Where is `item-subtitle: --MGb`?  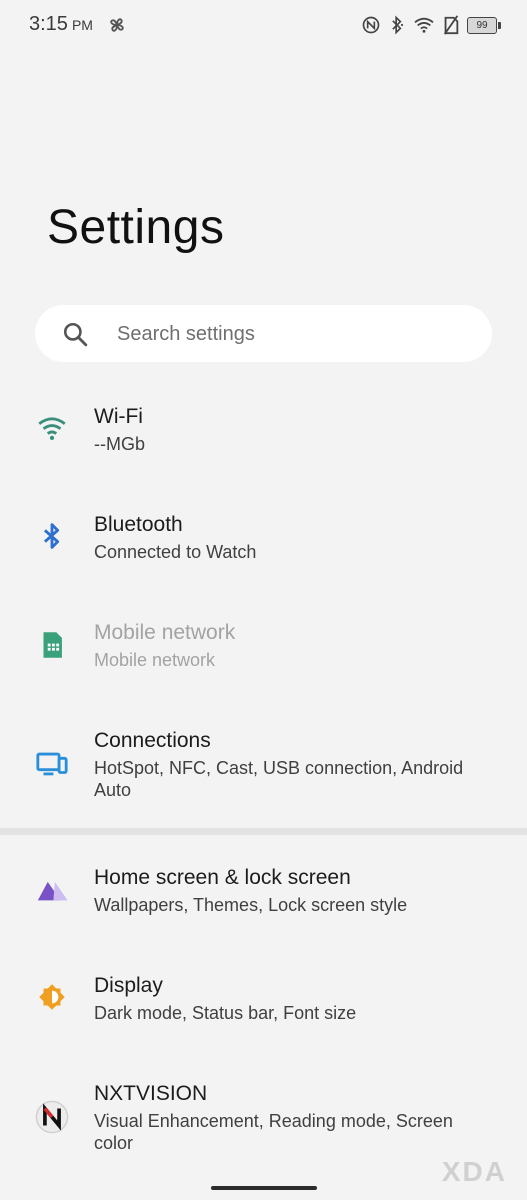
item-subtitle: --MGb is located at coordinates (119, 444).